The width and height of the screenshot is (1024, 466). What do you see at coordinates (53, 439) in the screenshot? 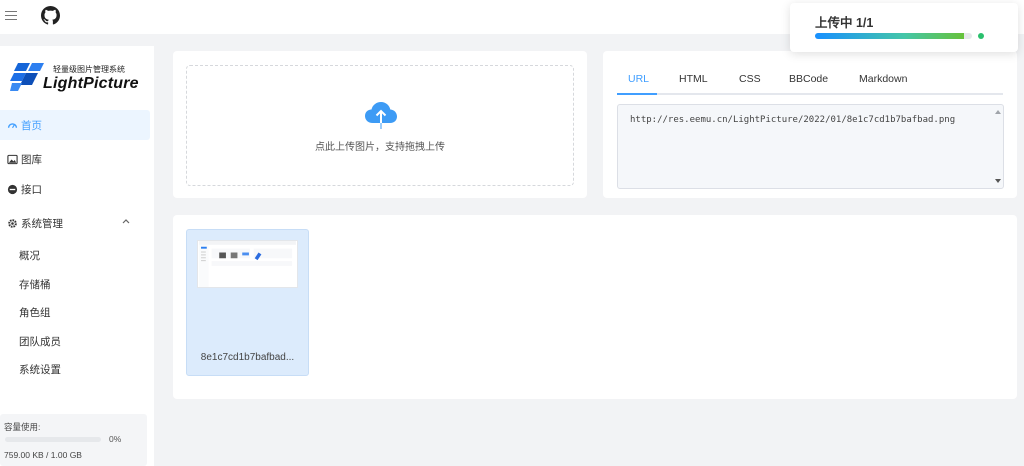
I see `usage-progress-bar` at bounding box center [53, 439].